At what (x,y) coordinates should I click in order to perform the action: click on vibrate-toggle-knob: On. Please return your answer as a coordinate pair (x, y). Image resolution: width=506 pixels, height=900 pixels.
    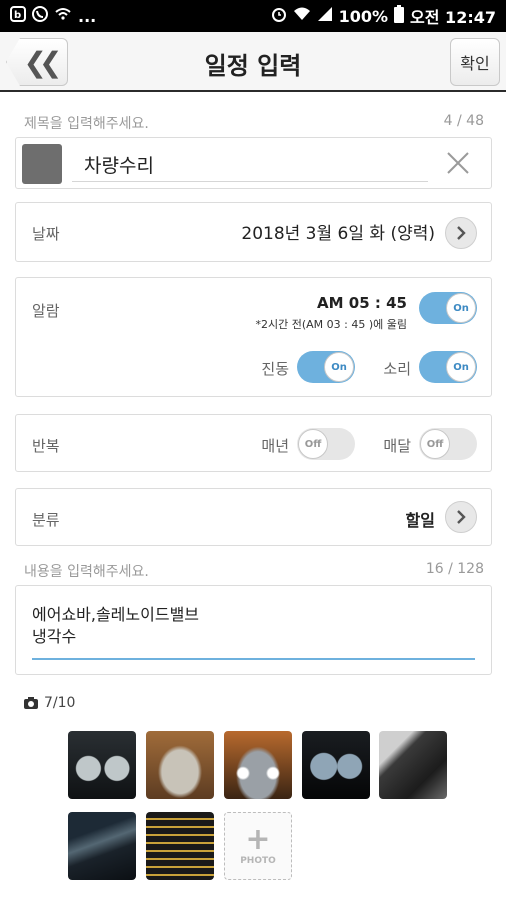
    Looking at the image, I should click on (339, 367).